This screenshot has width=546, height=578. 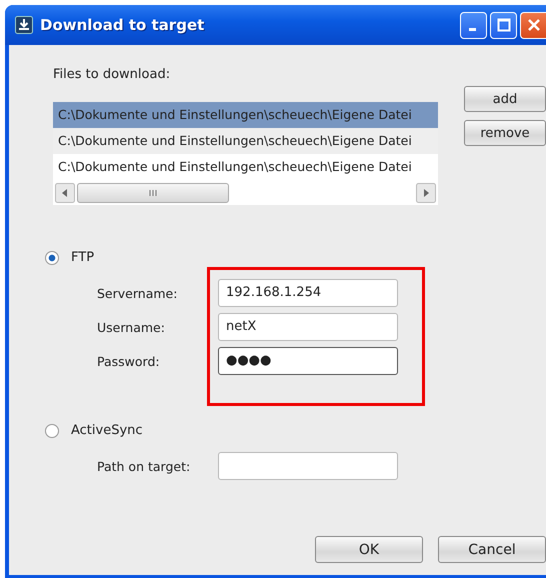 What do you see at coordinates (308, 466) in the screenshot?
I see `input-field` at bounding box center [308, 466].